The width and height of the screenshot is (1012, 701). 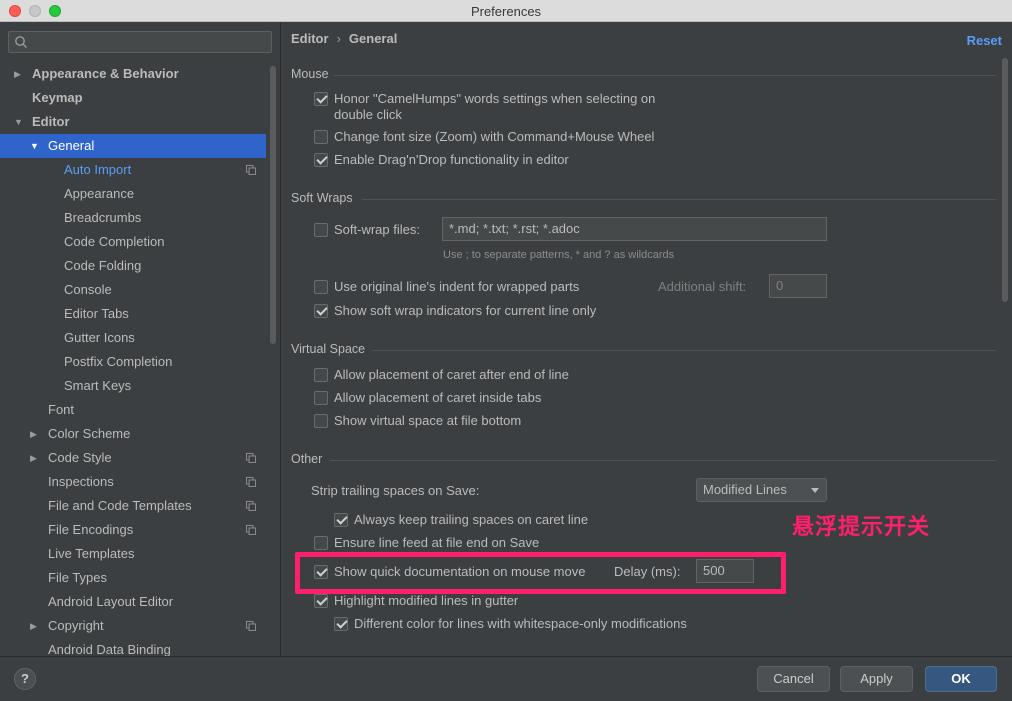 What do you see at coordinates (798, 286) in the screenshot?
I see `additional-shift-input: 0` at bounding box center [798, 286].